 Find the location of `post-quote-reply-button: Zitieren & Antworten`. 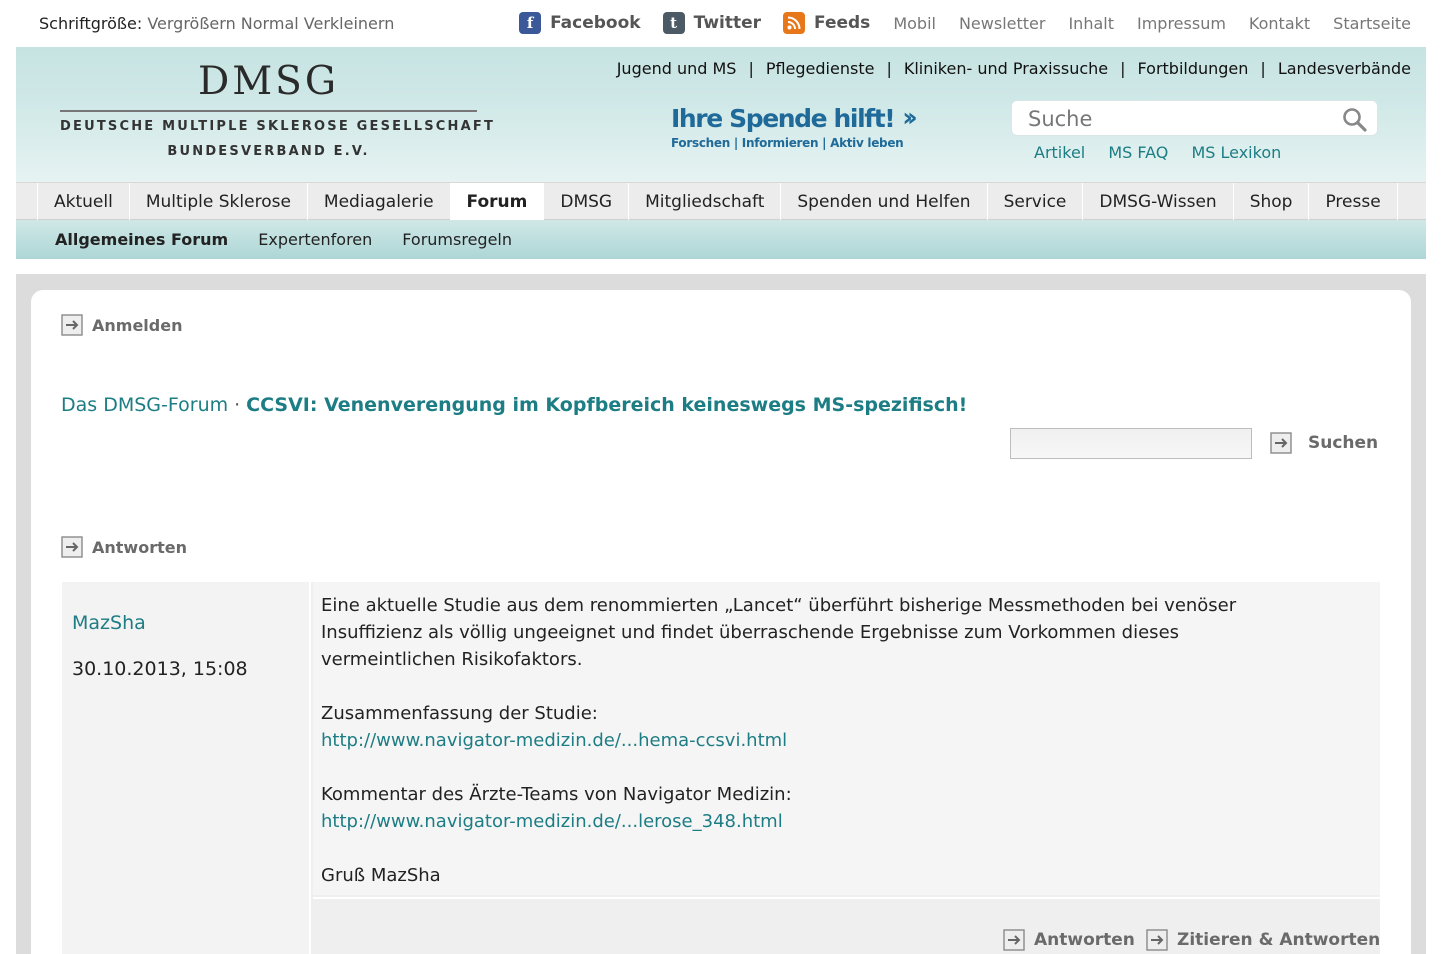

post-quote-reply-button: Zitieren & Antworten is located at coordinates (1263, 940).